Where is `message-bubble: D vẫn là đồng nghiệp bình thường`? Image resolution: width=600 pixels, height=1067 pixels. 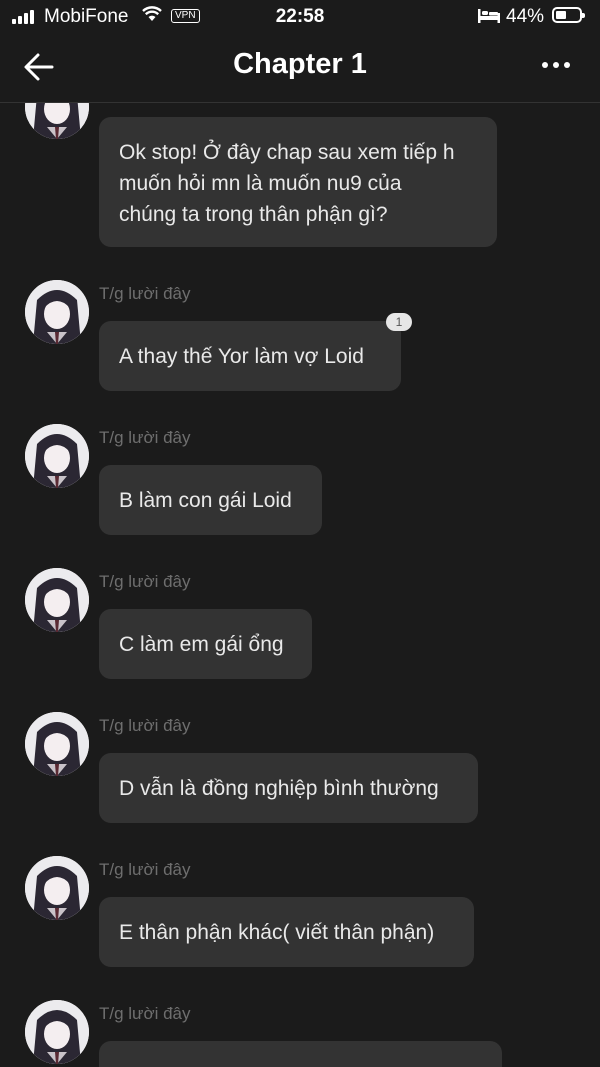 message-bubble: D vẫn là đồng nghiệp bình thường is located at coordinates (288, 788).